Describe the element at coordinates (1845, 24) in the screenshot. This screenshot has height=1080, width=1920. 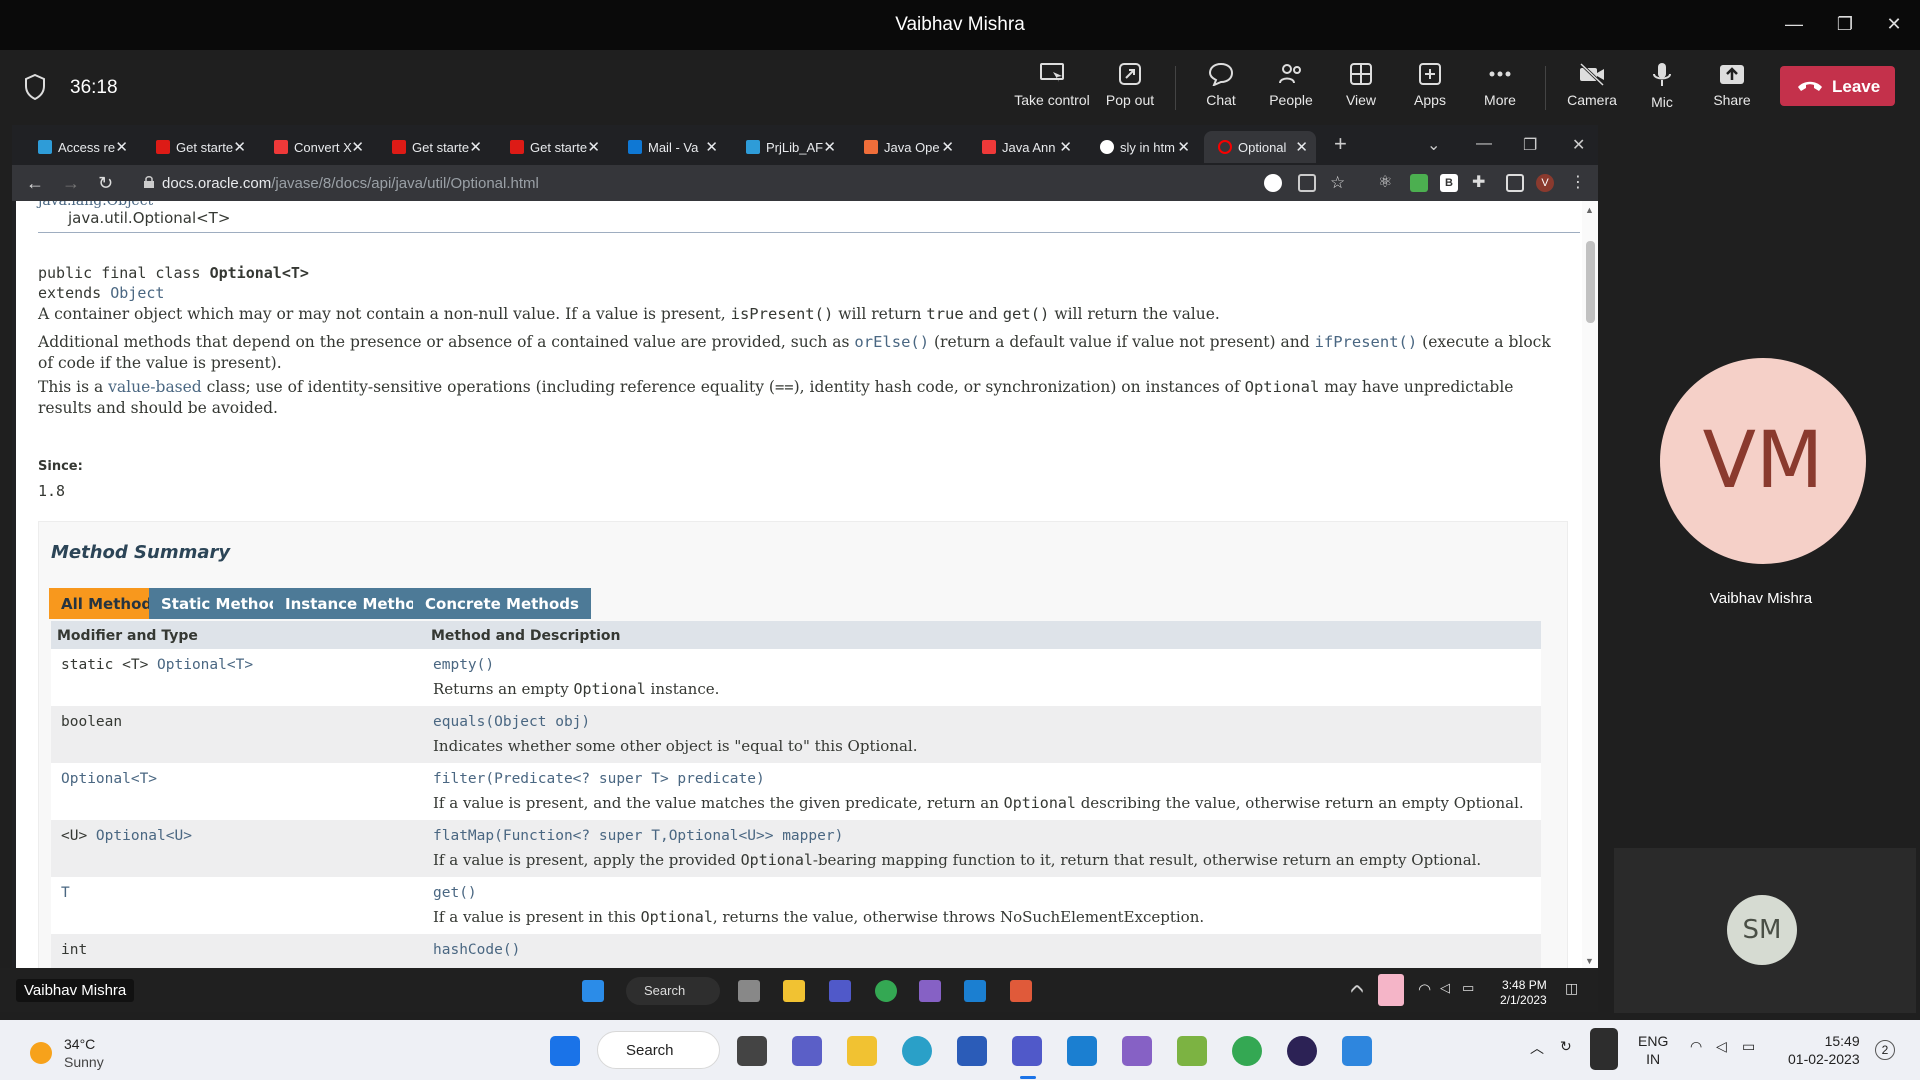
I see `restore-icon: ❐` at that location.